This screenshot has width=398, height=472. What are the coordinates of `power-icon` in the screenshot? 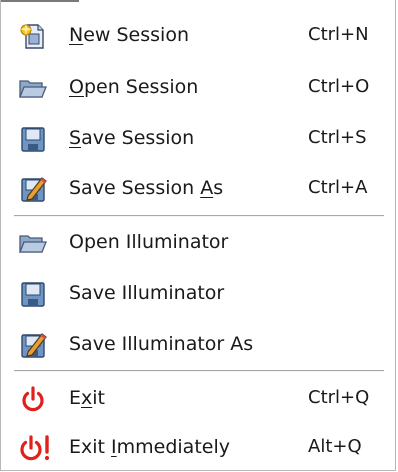 It's located at (33, 399).